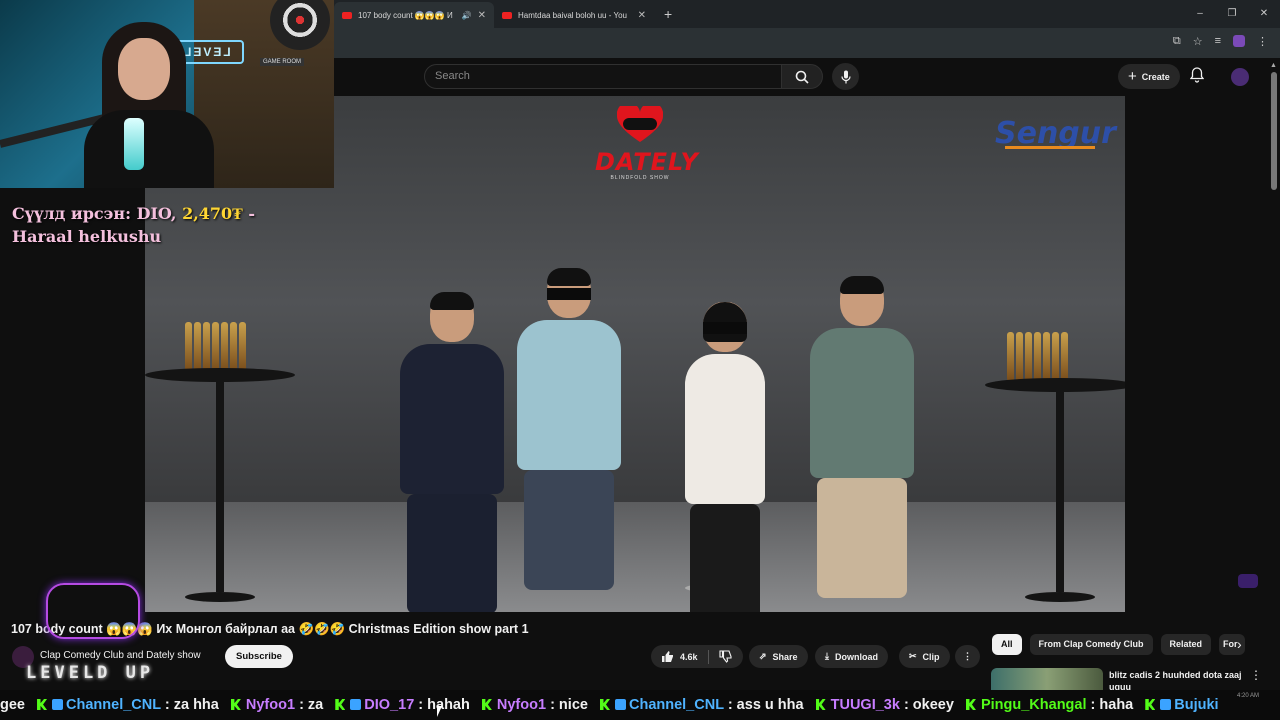  Describe the element at coordinates (149, 149) in the screenshot. I see `streamer-body` at that location.